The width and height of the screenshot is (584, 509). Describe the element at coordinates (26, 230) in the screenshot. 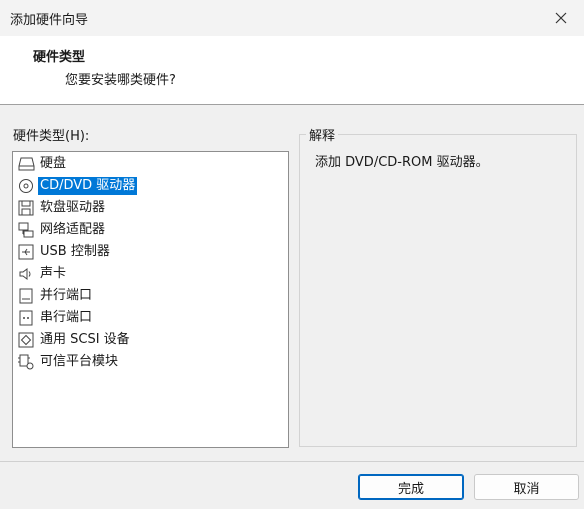

I see `network-adapter-icon` at that location.